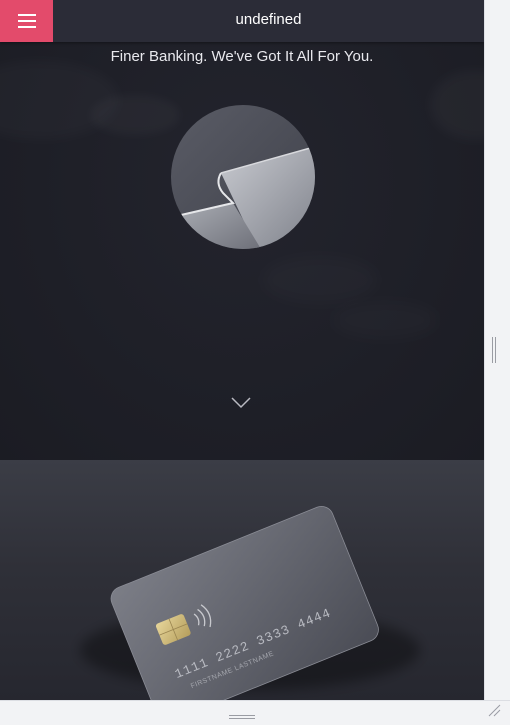 The image size is (510, 725). What do you see at coordinates (242, 713) in the screenshot?
I see `horizontal-resize-handle` at bounding box center [242, 713].